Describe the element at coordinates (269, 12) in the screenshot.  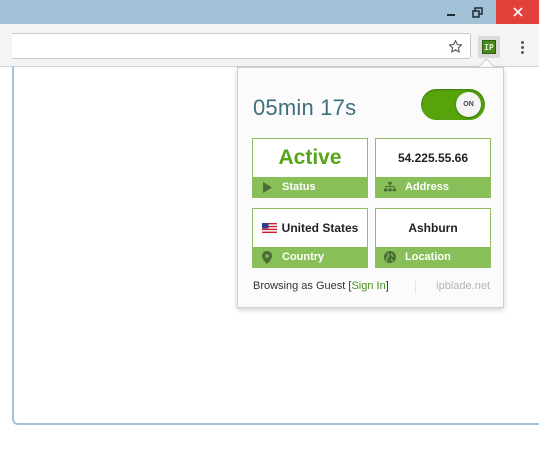
I see `window-titlebar` at that location.